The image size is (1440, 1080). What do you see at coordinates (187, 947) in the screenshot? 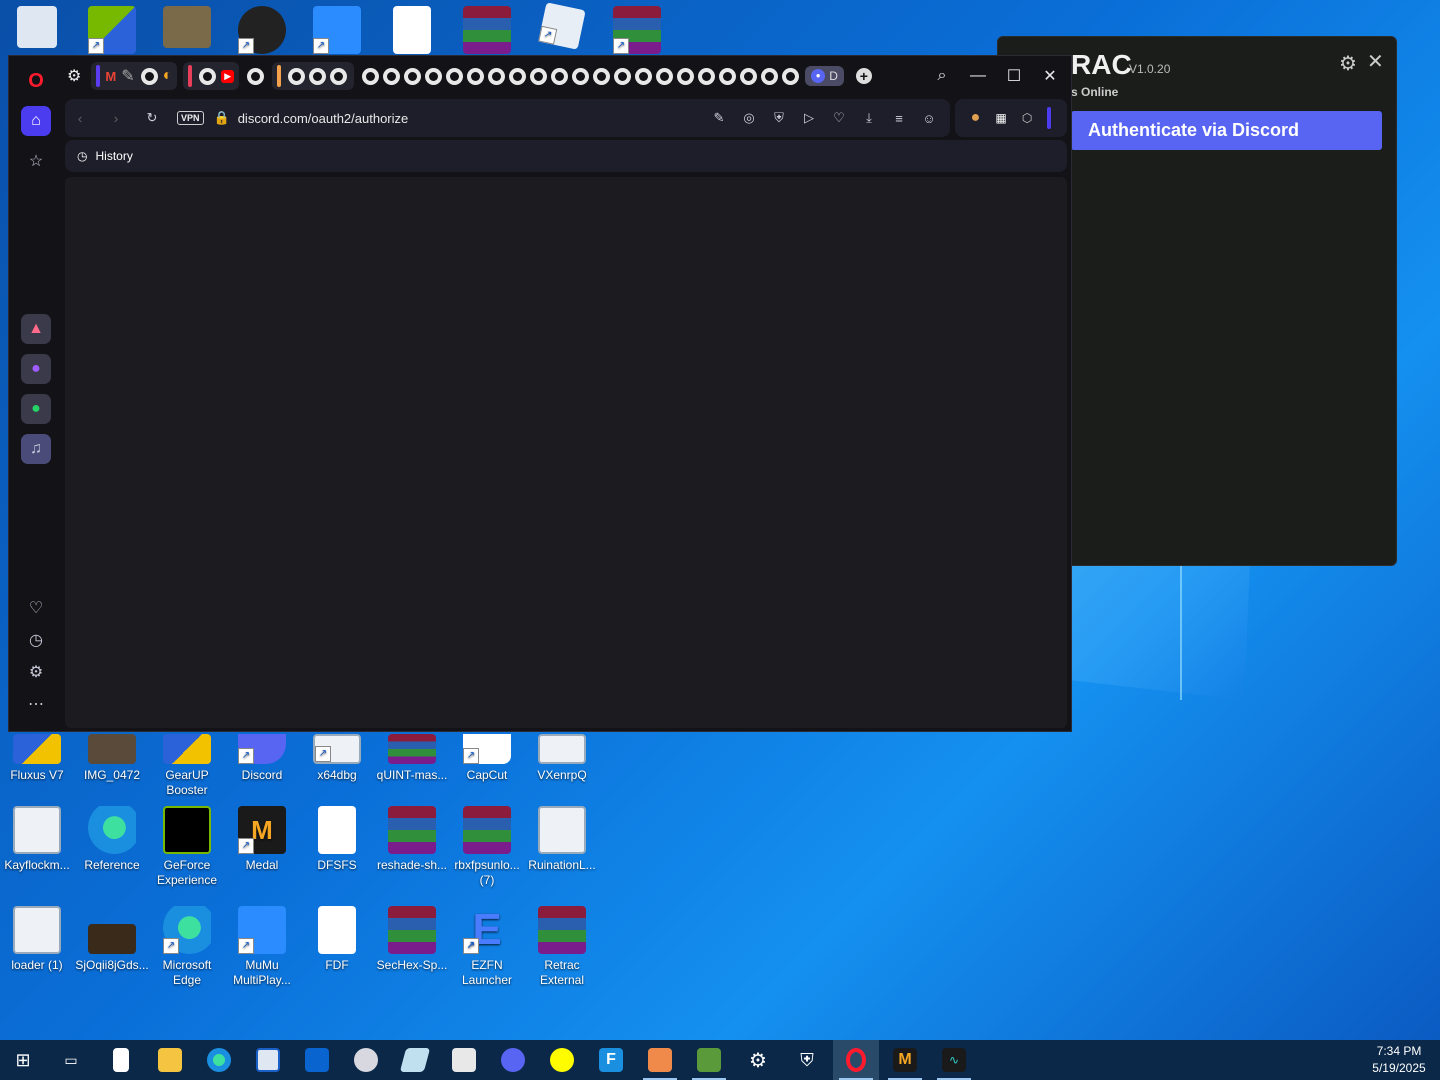
I see `desktop-icon-edge: Microsoft Edge` at bounding box center [187, 947].